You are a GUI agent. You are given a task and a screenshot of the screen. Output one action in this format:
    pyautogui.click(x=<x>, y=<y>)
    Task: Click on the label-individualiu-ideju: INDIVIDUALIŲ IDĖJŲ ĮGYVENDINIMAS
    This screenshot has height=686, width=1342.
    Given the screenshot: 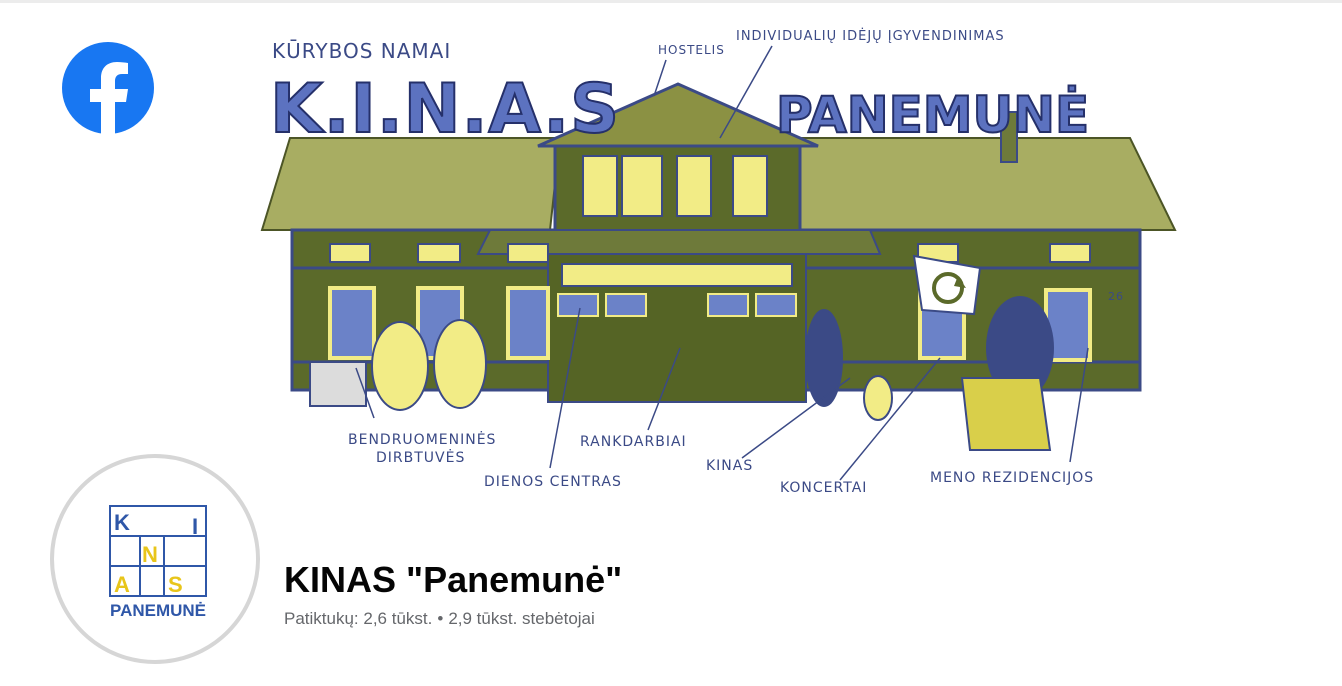 What is the action you would take?
    pyautogui.click(x=870, y=36)
    